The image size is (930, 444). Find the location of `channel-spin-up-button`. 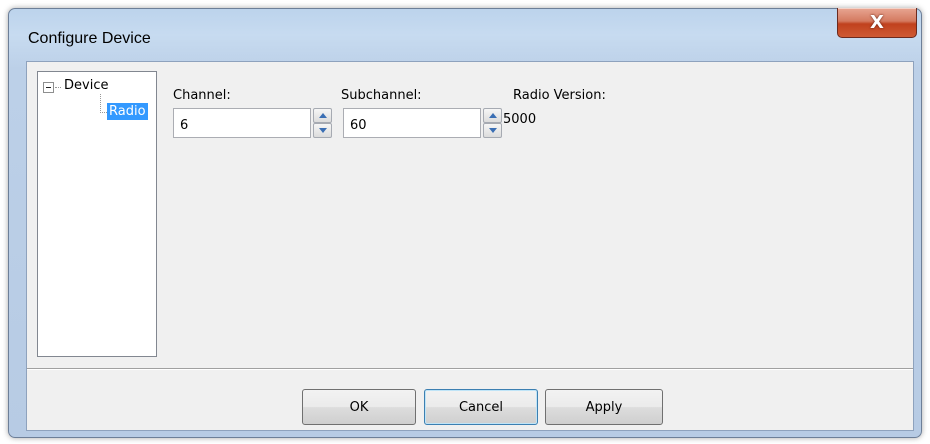

channel-spin-up-button is located at coordinates (322, 115).